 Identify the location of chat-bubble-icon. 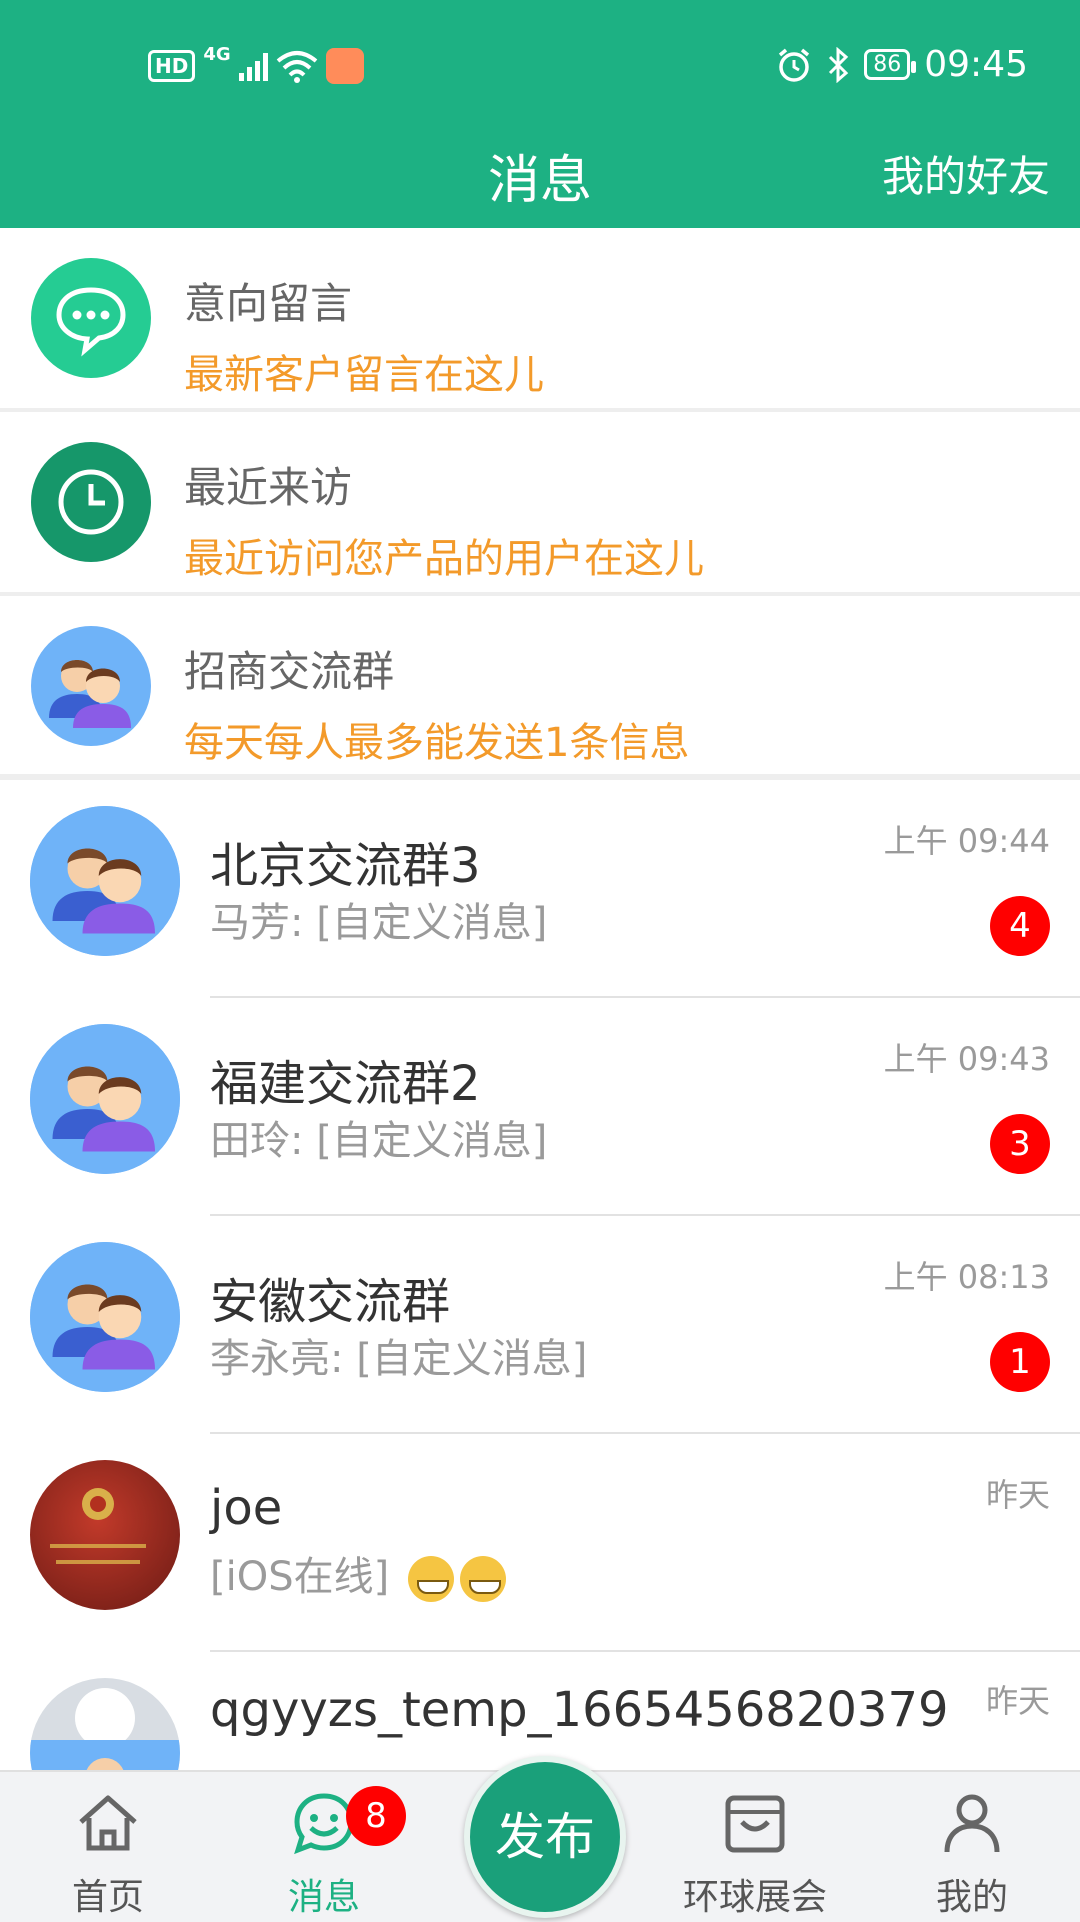
(91, 318).